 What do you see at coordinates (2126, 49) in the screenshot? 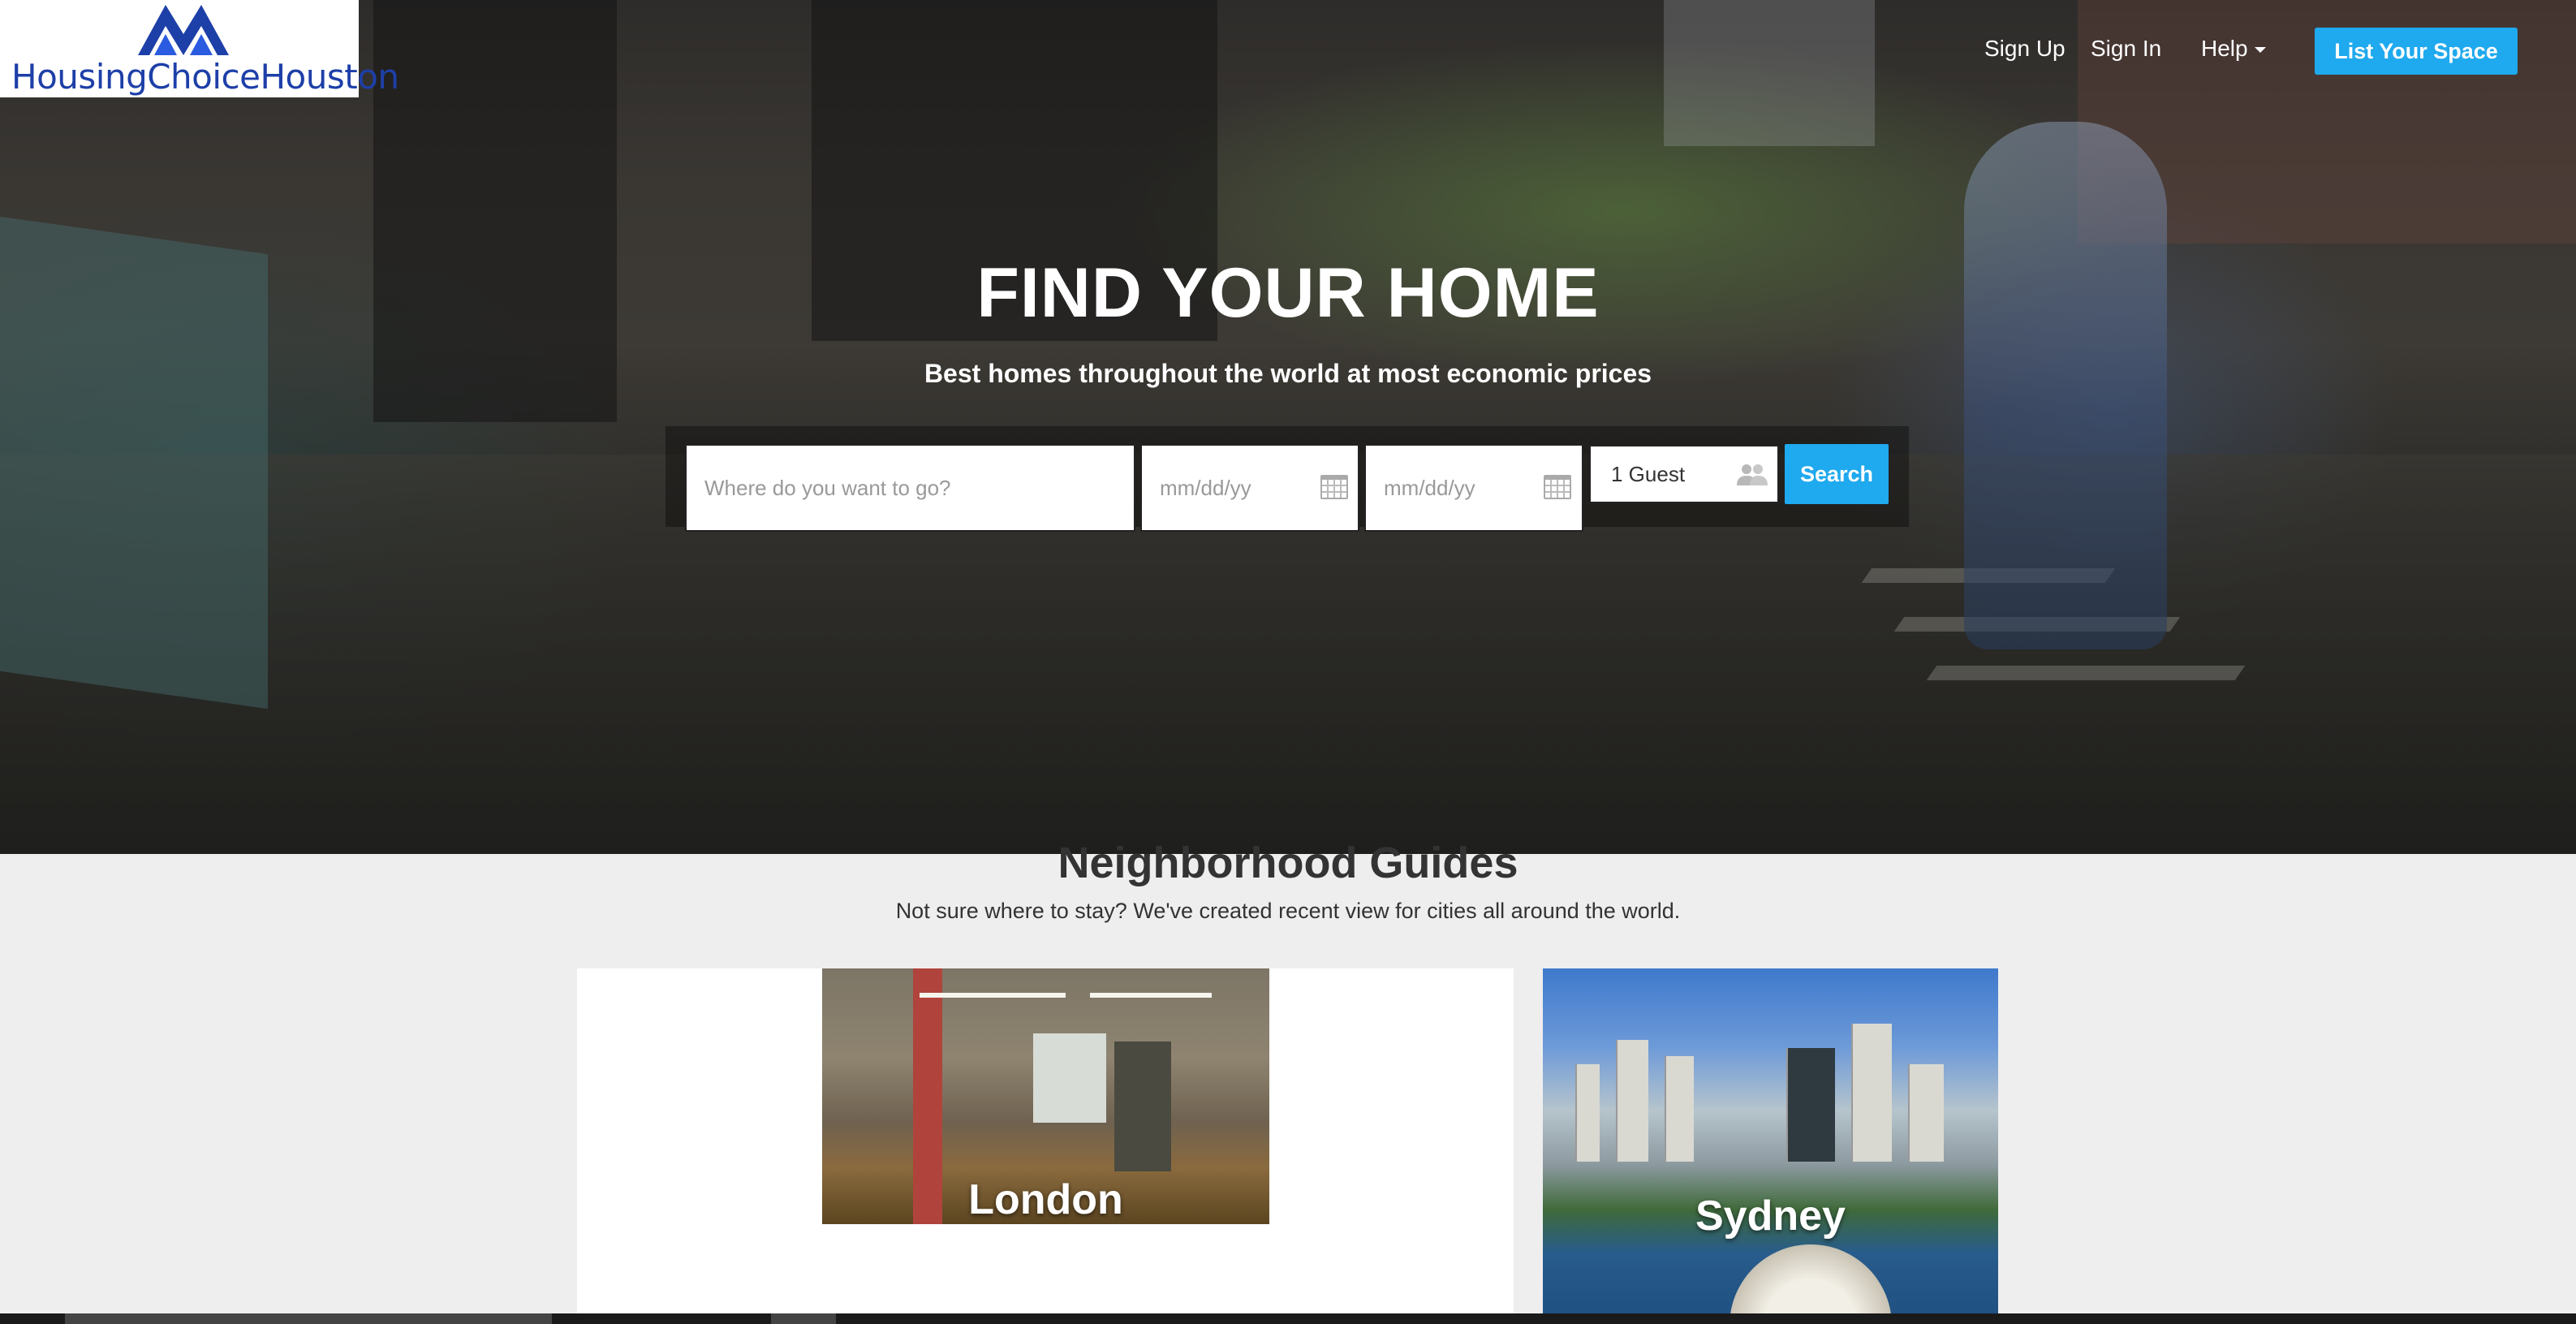
I see `sign-in-link: Sign In` at bounding box center [2126, 49].